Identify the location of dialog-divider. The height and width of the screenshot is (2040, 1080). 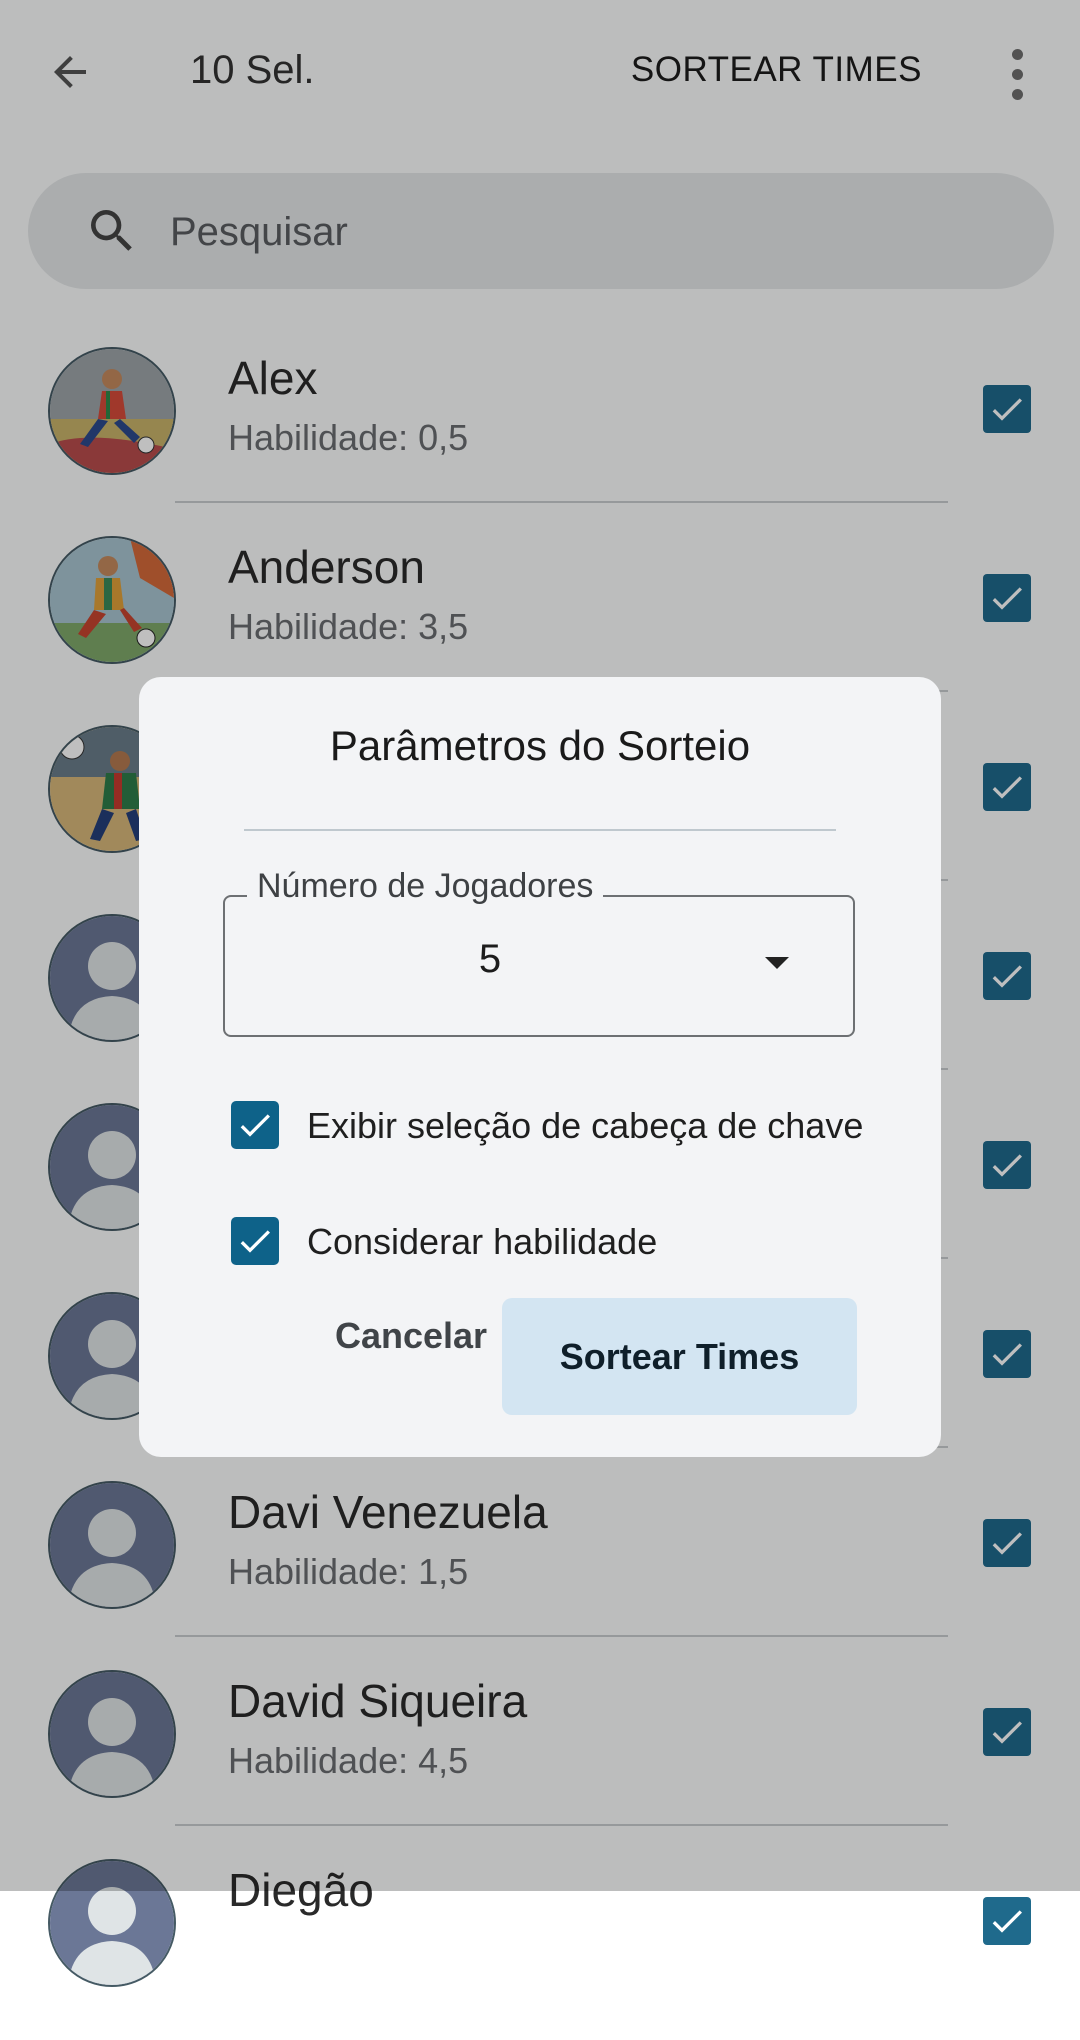
(540, 830).